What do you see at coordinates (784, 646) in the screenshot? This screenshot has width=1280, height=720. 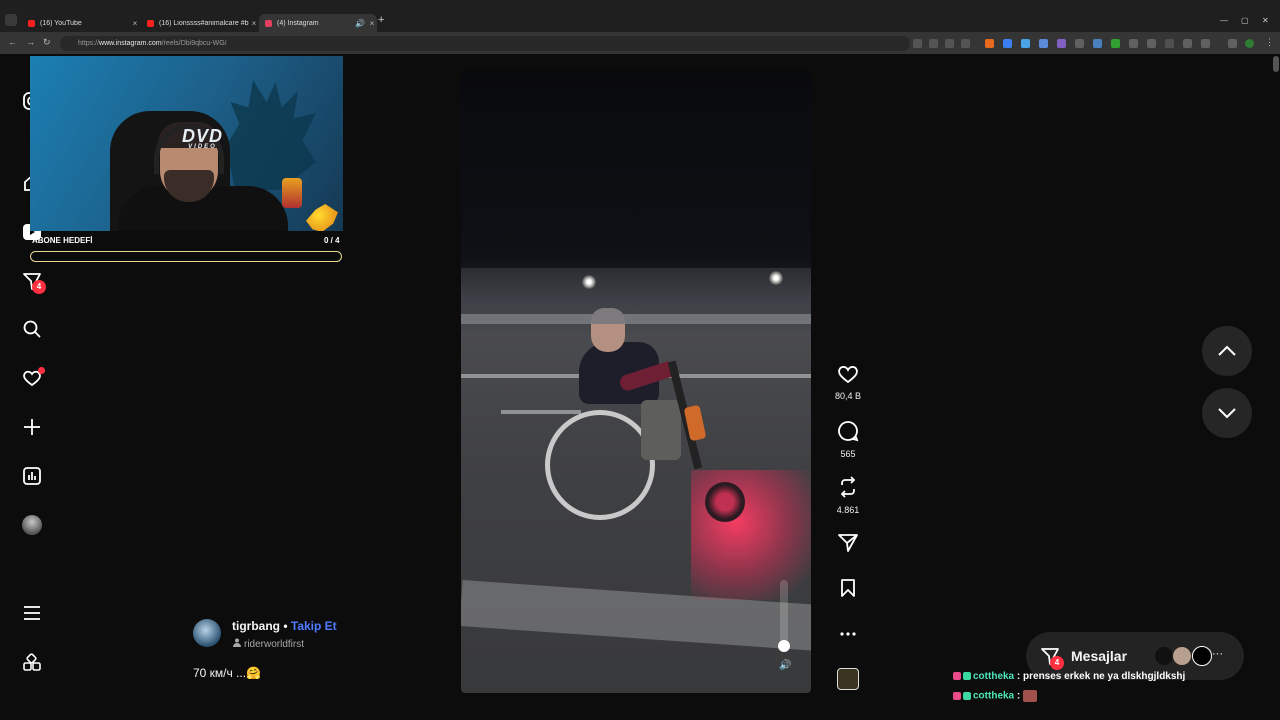 I see `volume-slider-knob` at bounding box center [784, 646].